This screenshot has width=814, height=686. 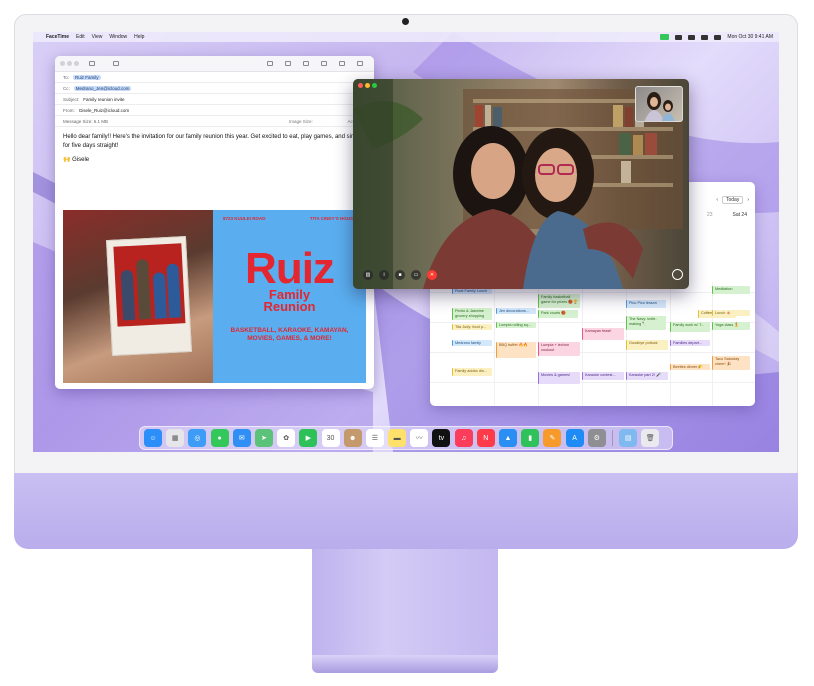 What do you see at coordinates (306, 63) in the screenshot?
I see `text-format-icon` at bounding box center [306, 63].